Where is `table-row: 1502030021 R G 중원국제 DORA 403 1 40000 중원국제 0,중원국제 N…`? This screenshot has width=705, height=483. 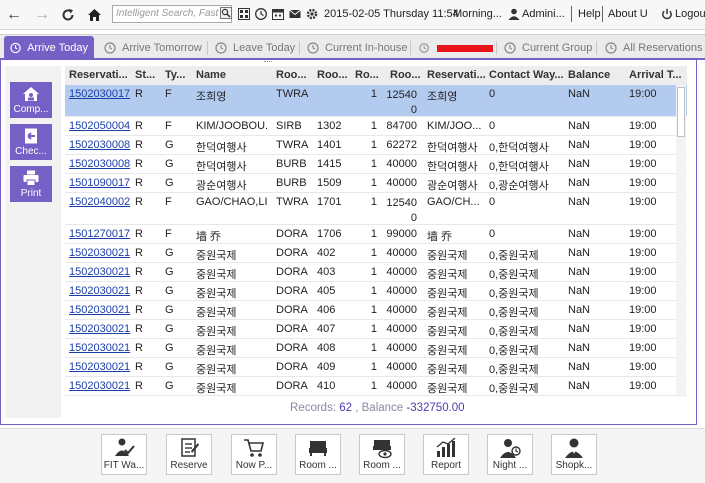 table-row: 1502030021 R G 중원국제 DORA 403 1 40000 중원국제 0,중원국제 N… is located at coordinates (376, 272).